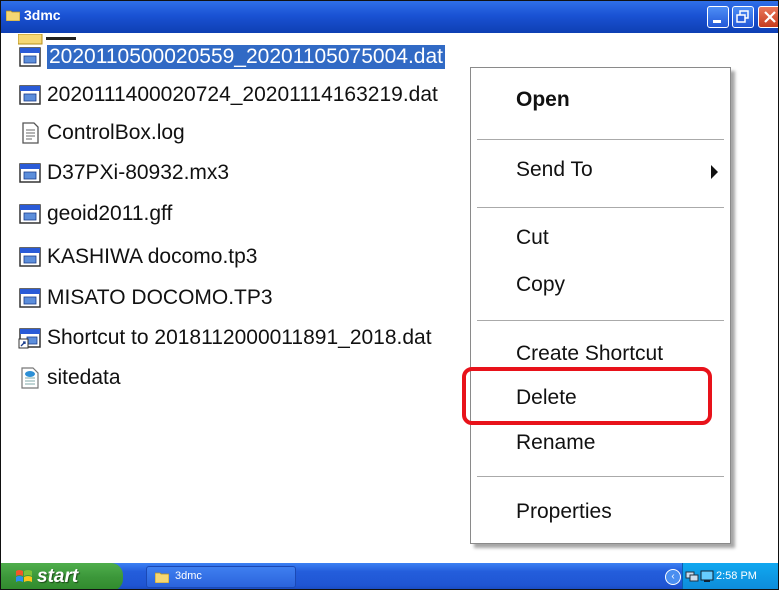  Describe the element at coordinates (30, 133) in the screenshot. I see `text-file-icon` at that location.